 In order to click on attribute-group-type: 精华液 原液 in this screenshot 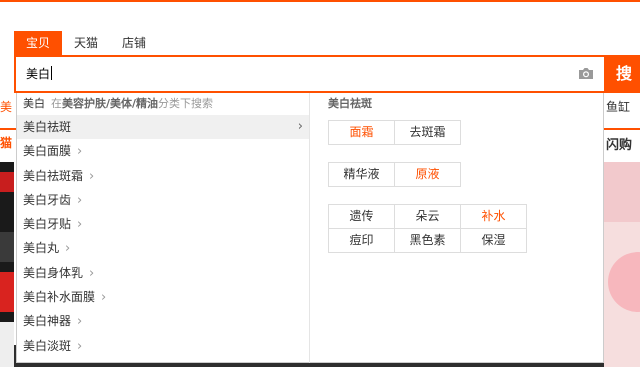, I will do `click(394, 174)`.